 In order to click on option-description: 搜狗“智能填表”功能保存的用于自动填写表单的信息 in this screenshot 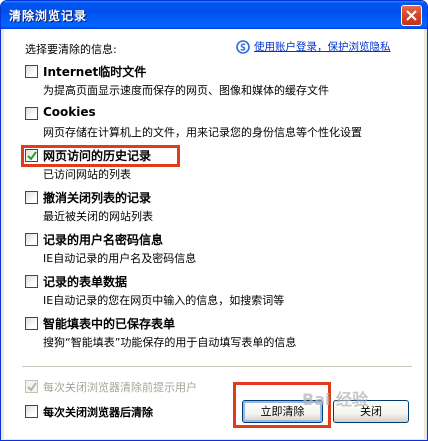, I will do `click(170, 342)`.